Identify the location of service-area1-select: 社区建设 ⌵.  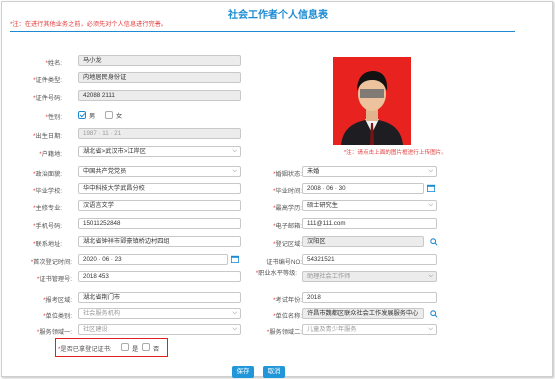
(159, 329).